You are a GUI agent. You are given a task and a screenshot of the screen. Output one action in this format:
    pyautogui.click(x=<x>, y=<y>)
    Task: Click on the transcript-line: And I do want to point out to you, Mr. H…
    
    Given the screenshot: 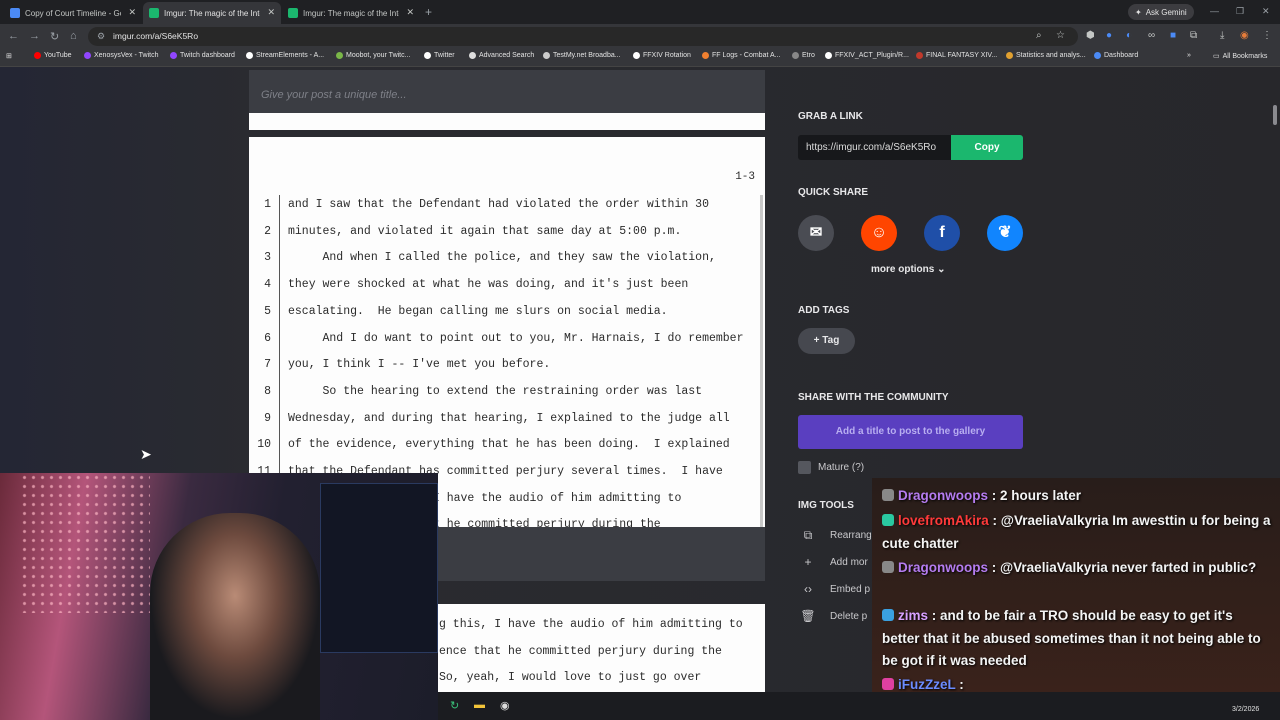 What is the action you would take?
    pyautogui.click(x=516, y=338)
    